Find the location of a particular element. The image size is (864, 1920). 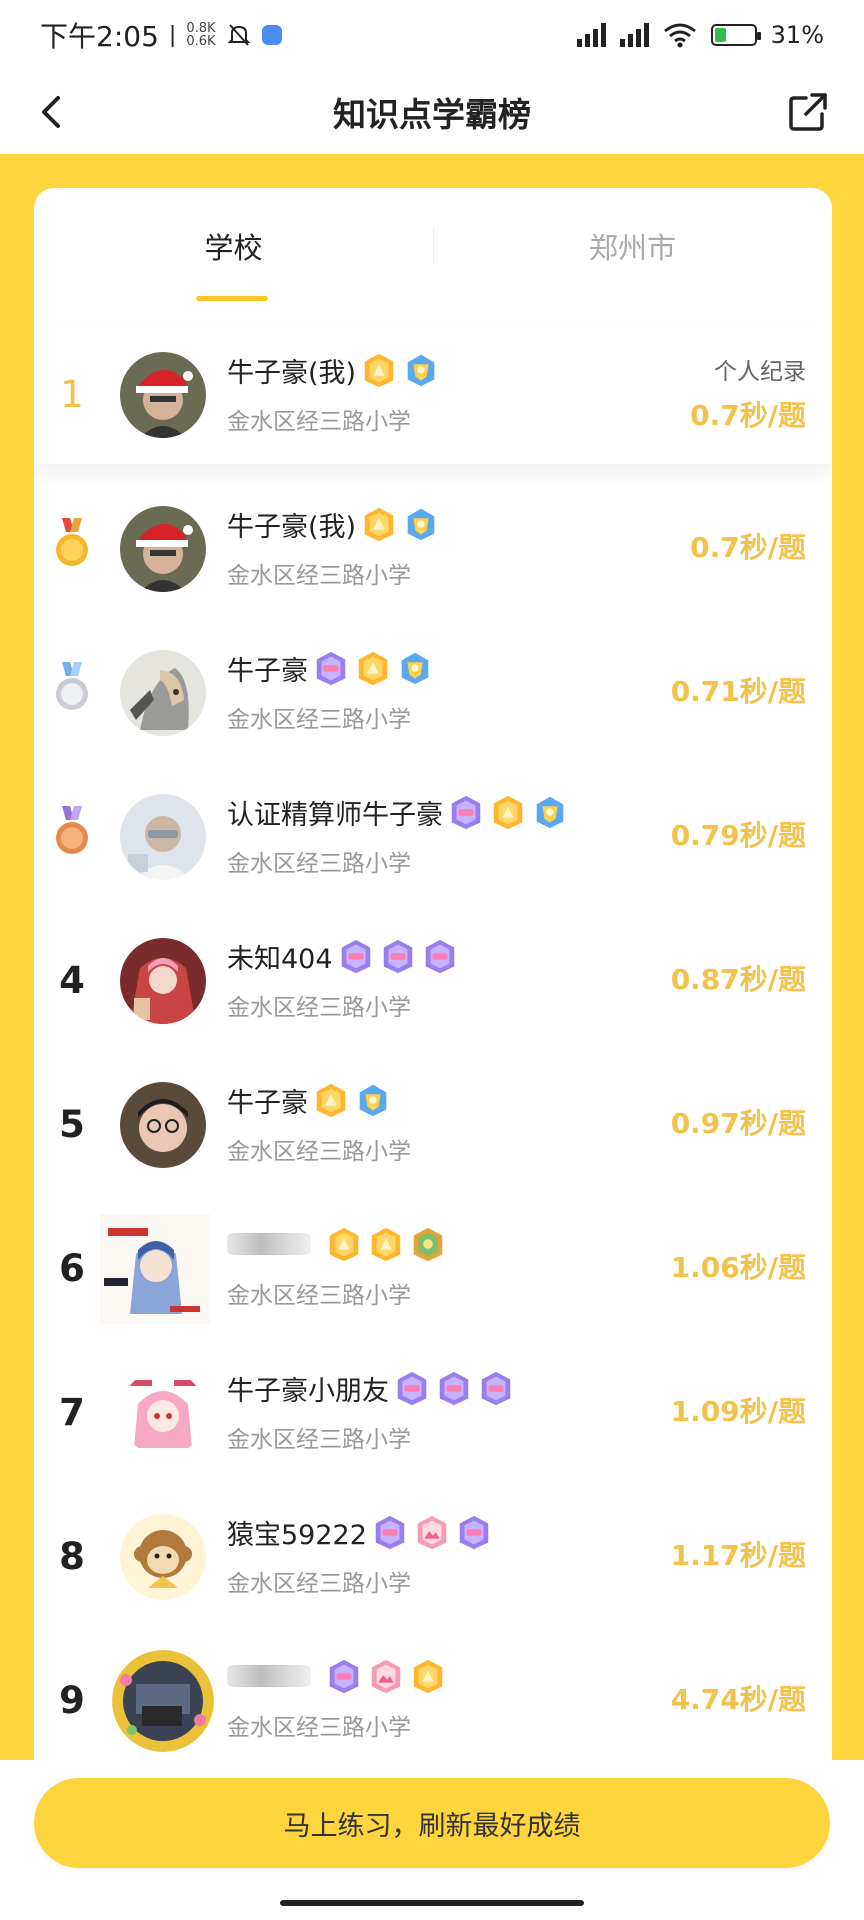

battery-icon is located at coordinates (735, 35).